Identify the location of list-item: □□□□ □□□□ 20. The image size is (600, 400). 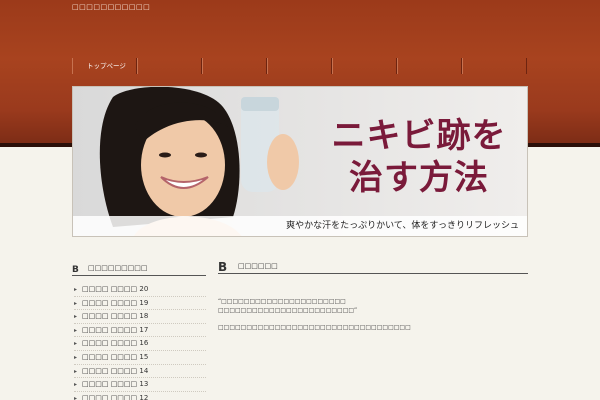
(140, 290).